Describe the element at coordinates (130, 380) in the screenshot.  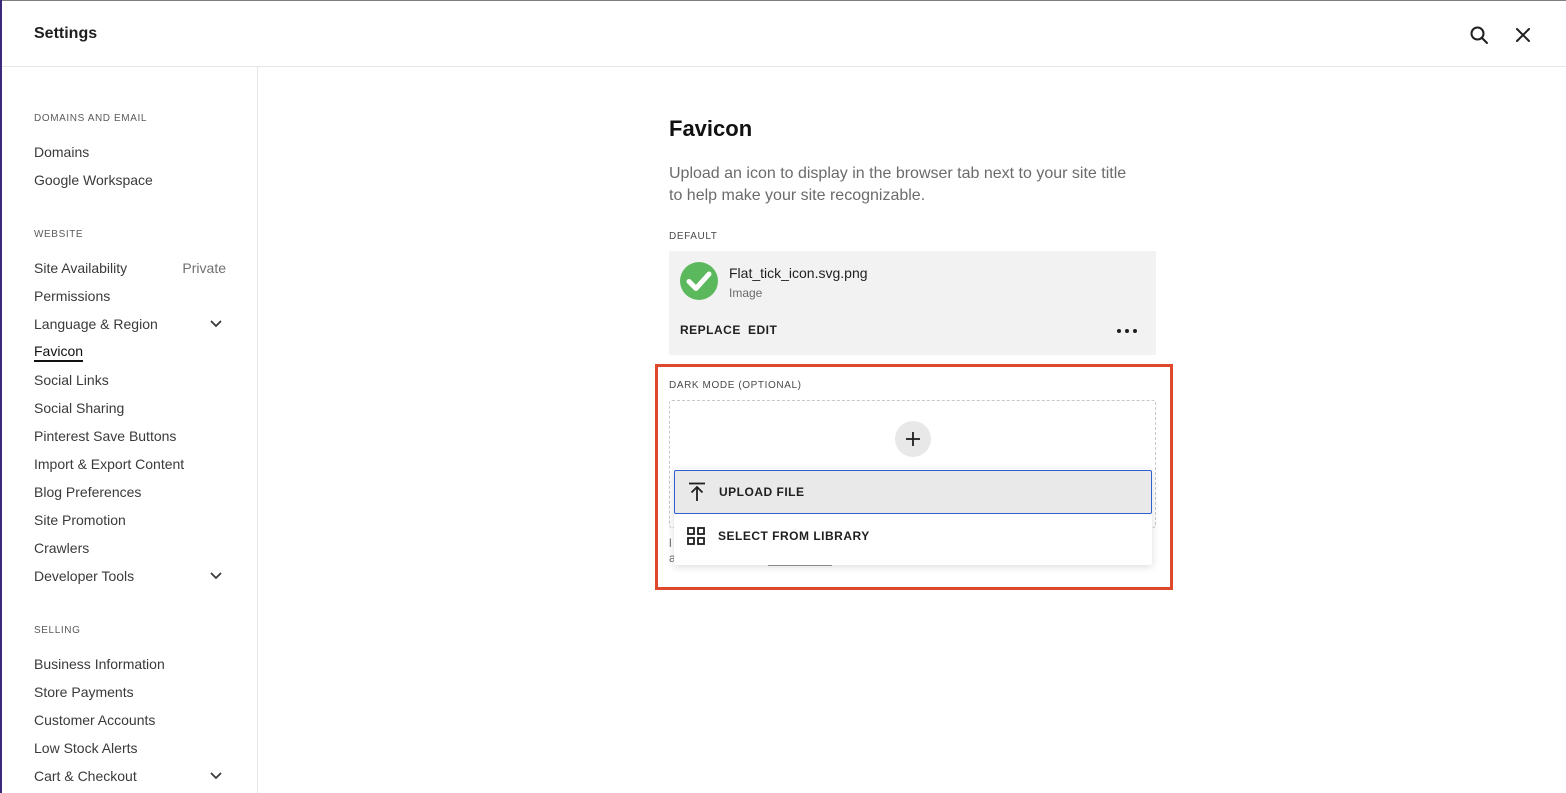
I see `sidebar-item-social-links: Social Links` at that location.